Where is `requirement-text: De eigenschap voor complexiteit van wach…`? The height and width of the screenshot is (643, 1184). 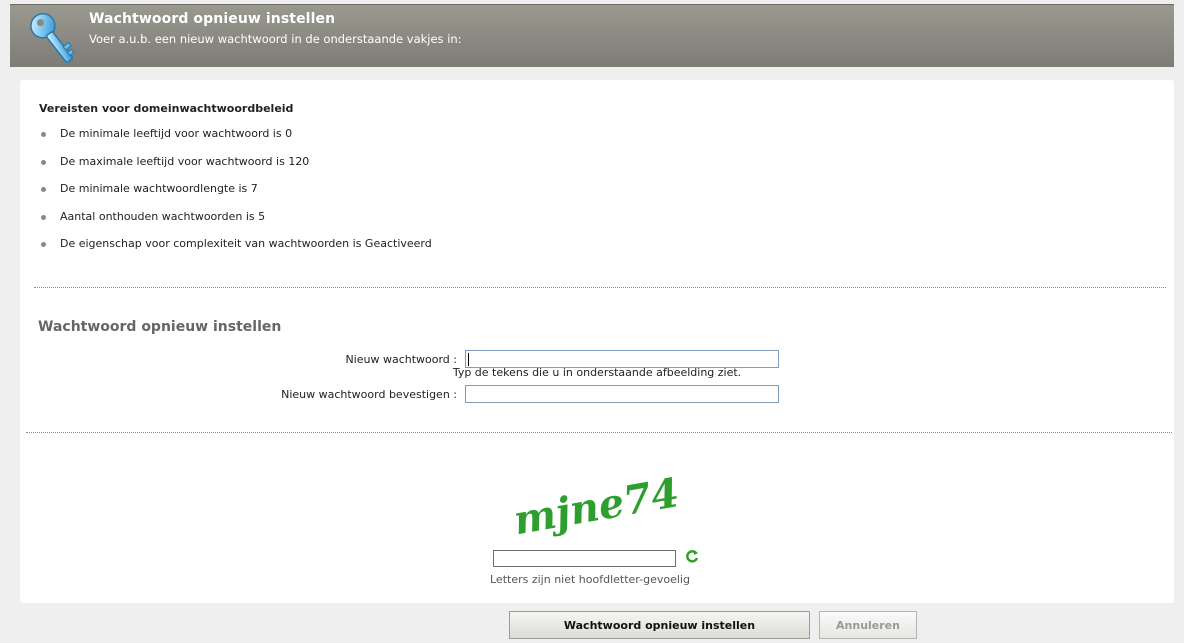
requirement-text: De eigenschap voor complexiteit van wach… is located at coordinates (246, 243).